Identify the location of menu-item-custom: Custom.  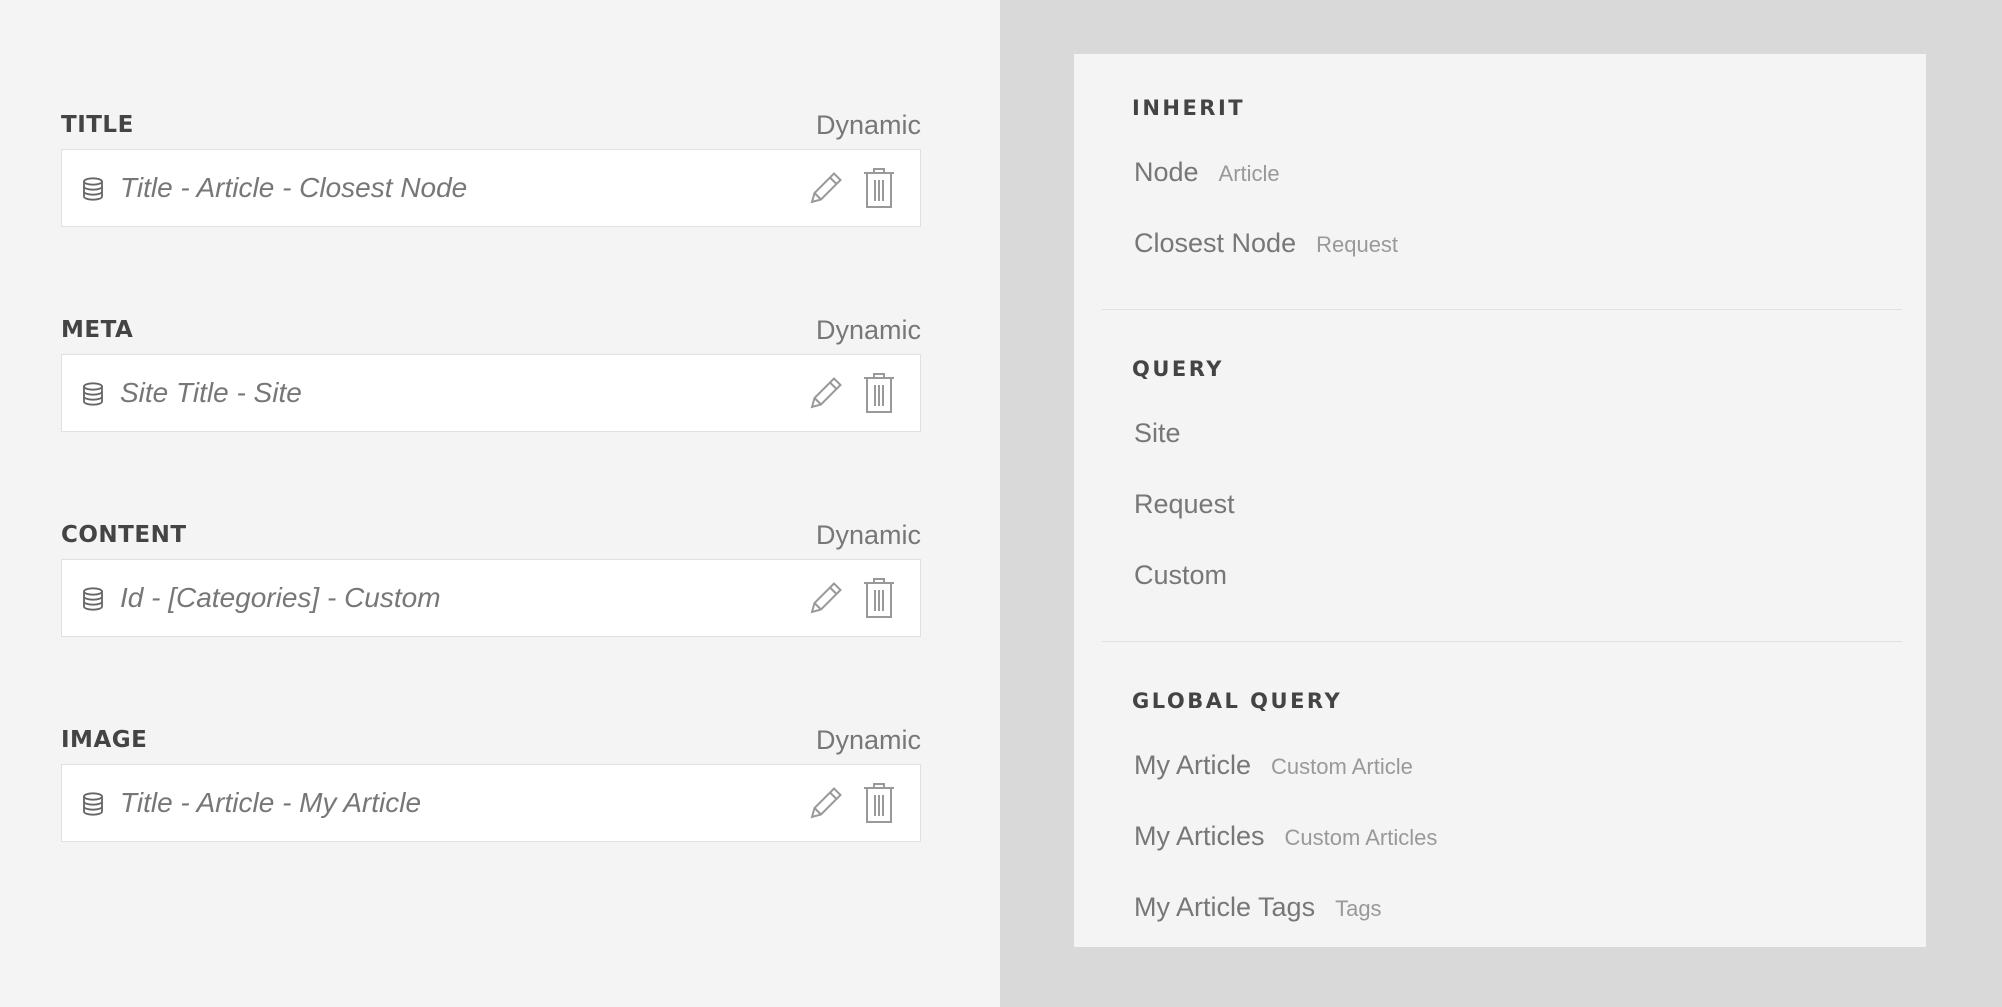
(1180, 575).